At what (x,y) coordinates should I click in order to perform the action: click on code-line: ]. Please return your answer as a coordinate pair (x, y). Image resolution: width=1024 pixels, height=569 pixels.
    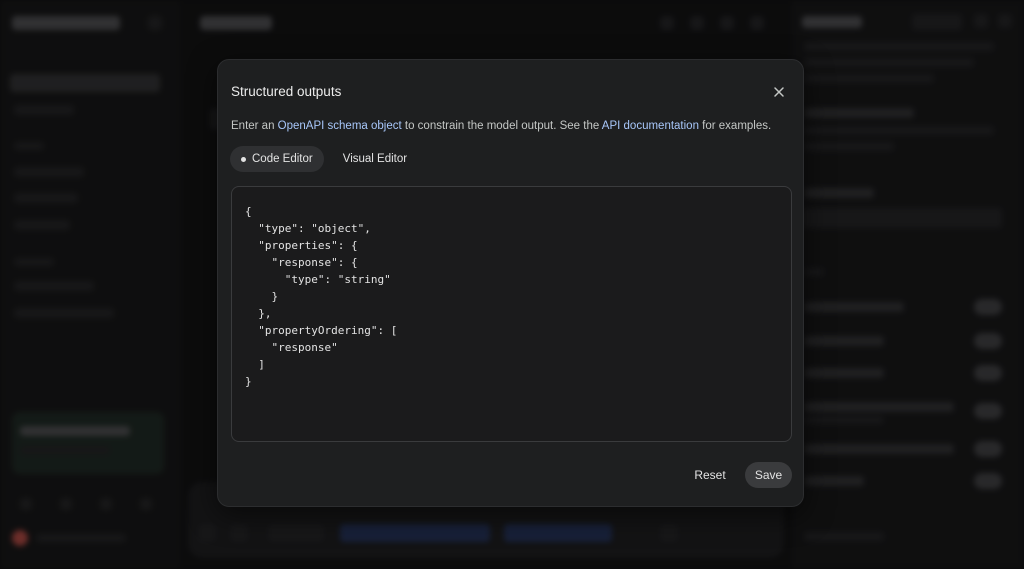
    Looking at the image, I should click on (255, 364).